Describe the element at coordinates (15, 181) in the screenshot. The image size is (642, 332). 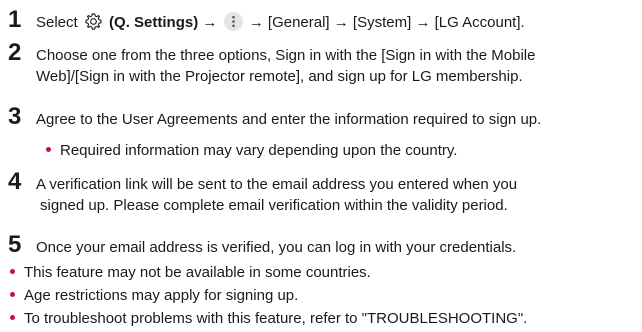
I see `step-number: 4` at that location.